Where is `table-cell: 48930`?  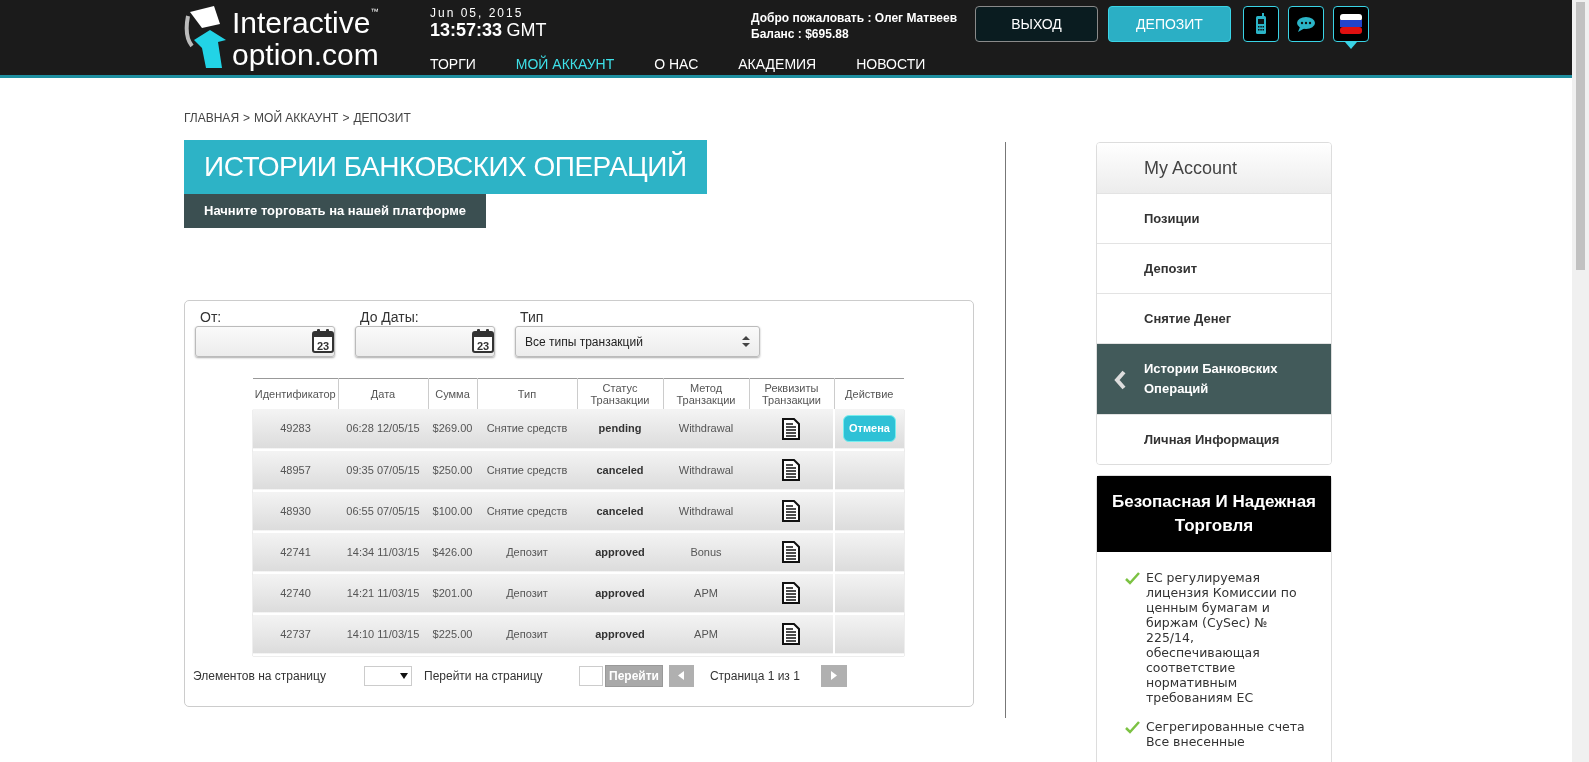 table-cell: 48930 is located at coordinates (295, 511).